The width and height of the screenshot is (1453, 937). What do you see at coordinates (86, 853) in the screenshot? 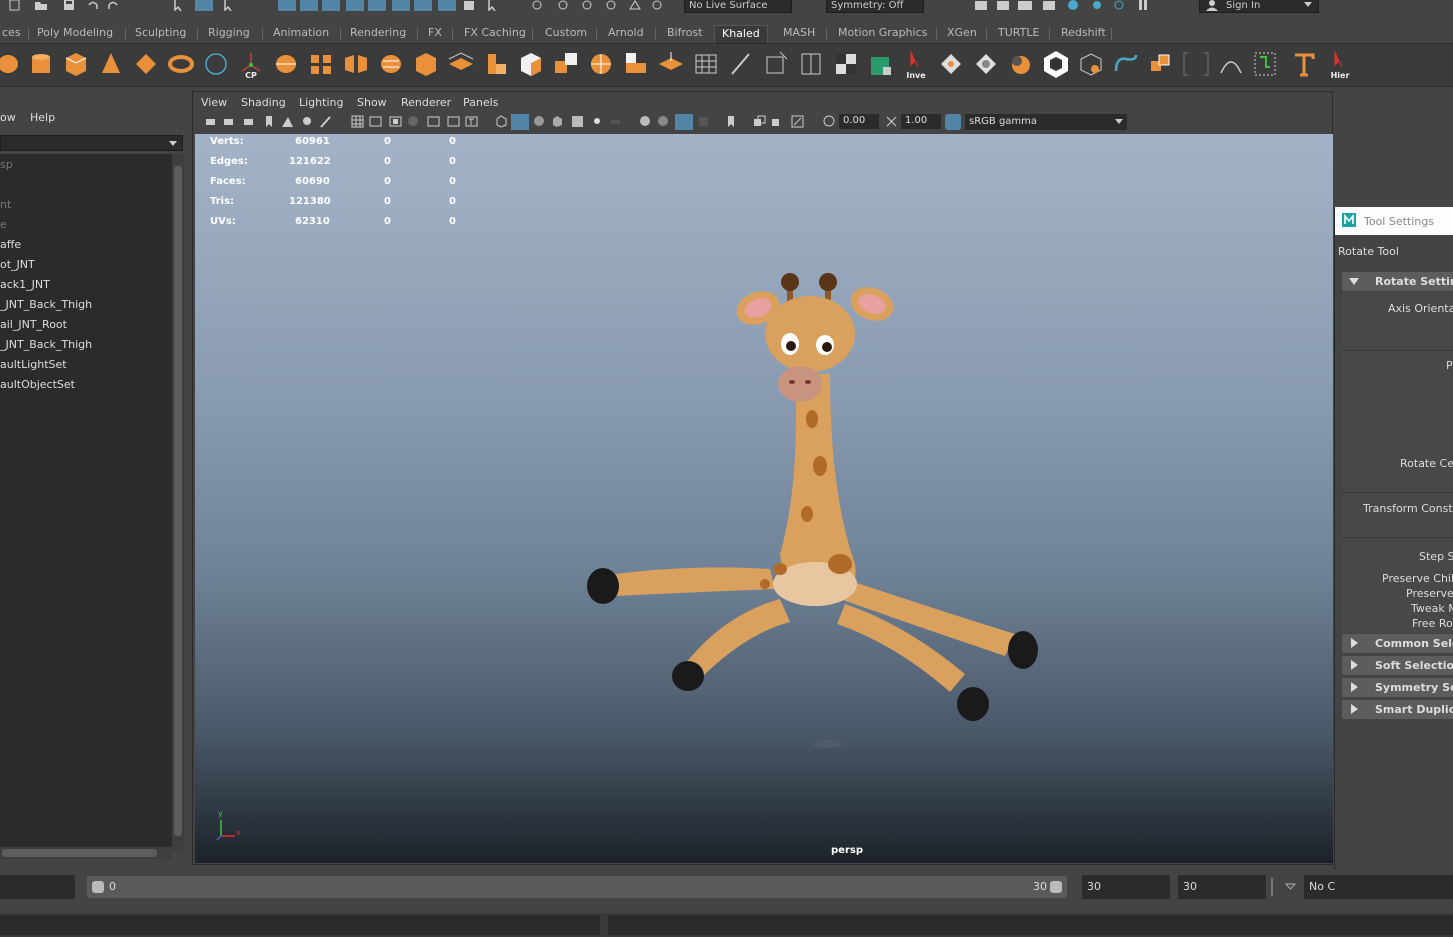
I see `outliner-horizontal-scrollbar` at bounding box center [86, 853].